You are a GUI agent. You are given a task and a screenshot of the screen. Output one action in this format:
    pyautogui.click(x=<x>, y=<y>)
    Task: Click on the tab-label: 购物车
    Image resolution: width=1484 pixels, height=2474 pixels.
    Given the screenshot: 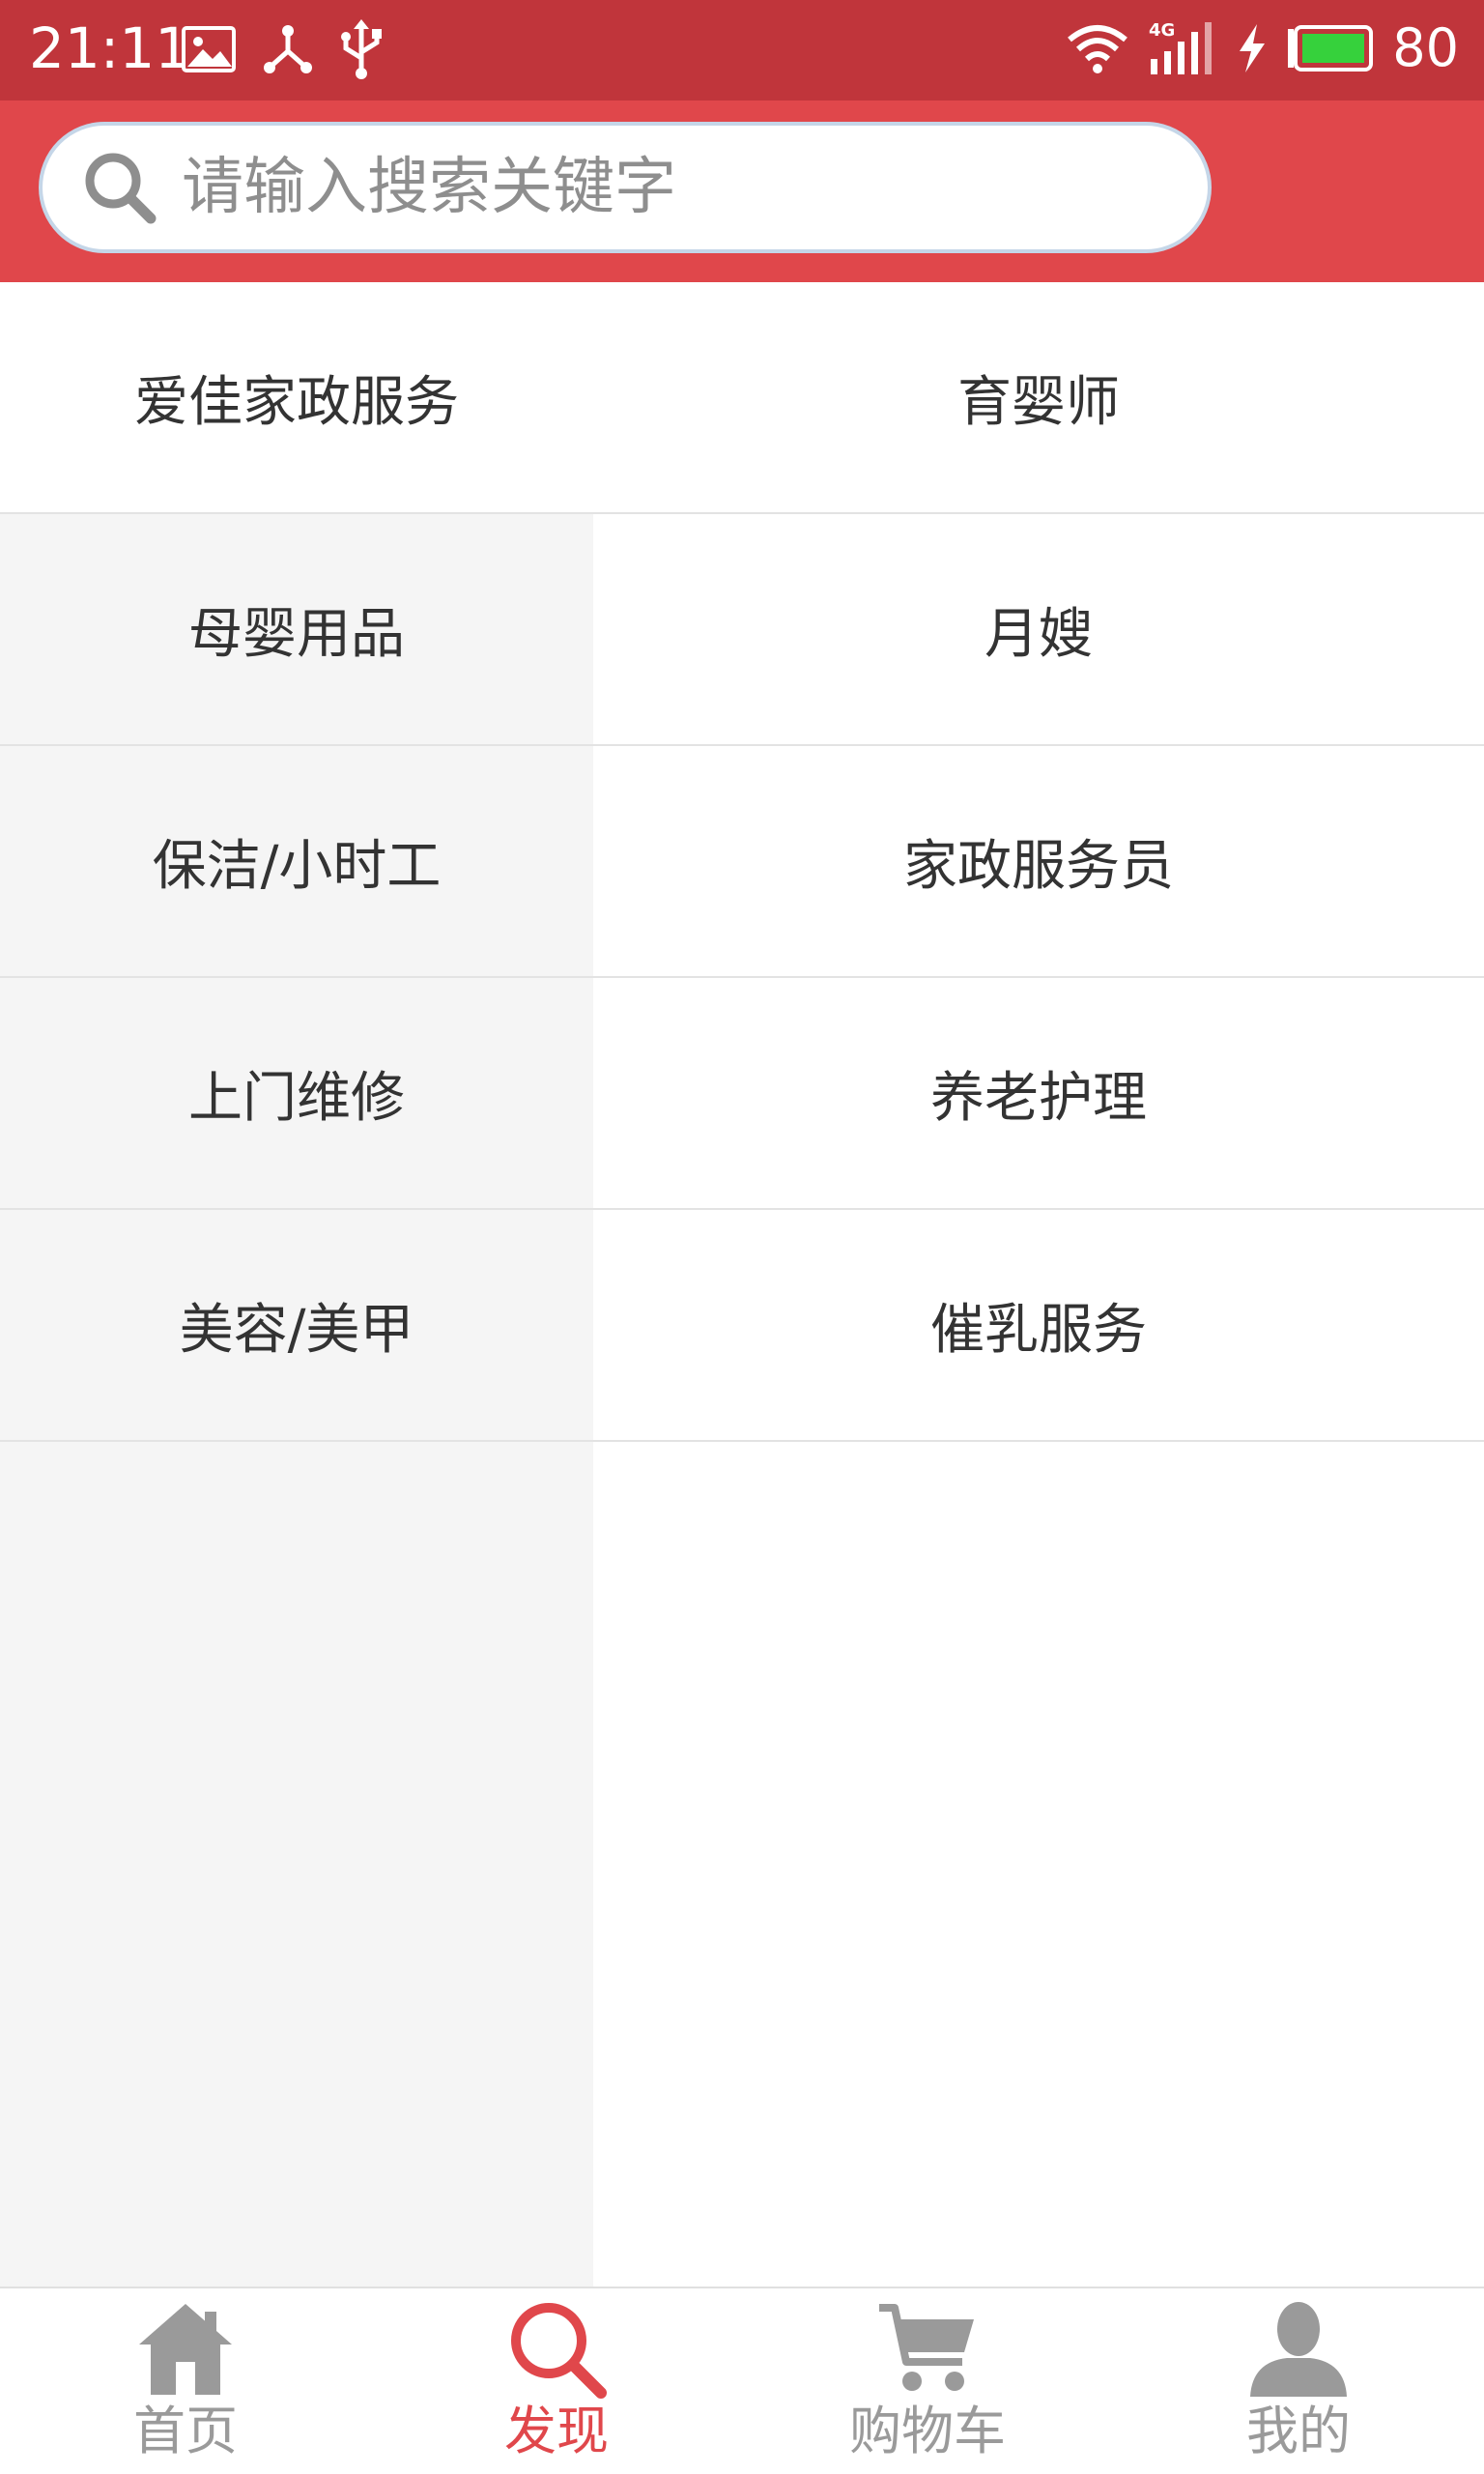 What is the action you would take?
    pyautogui.click(x=927, y=2431)
    